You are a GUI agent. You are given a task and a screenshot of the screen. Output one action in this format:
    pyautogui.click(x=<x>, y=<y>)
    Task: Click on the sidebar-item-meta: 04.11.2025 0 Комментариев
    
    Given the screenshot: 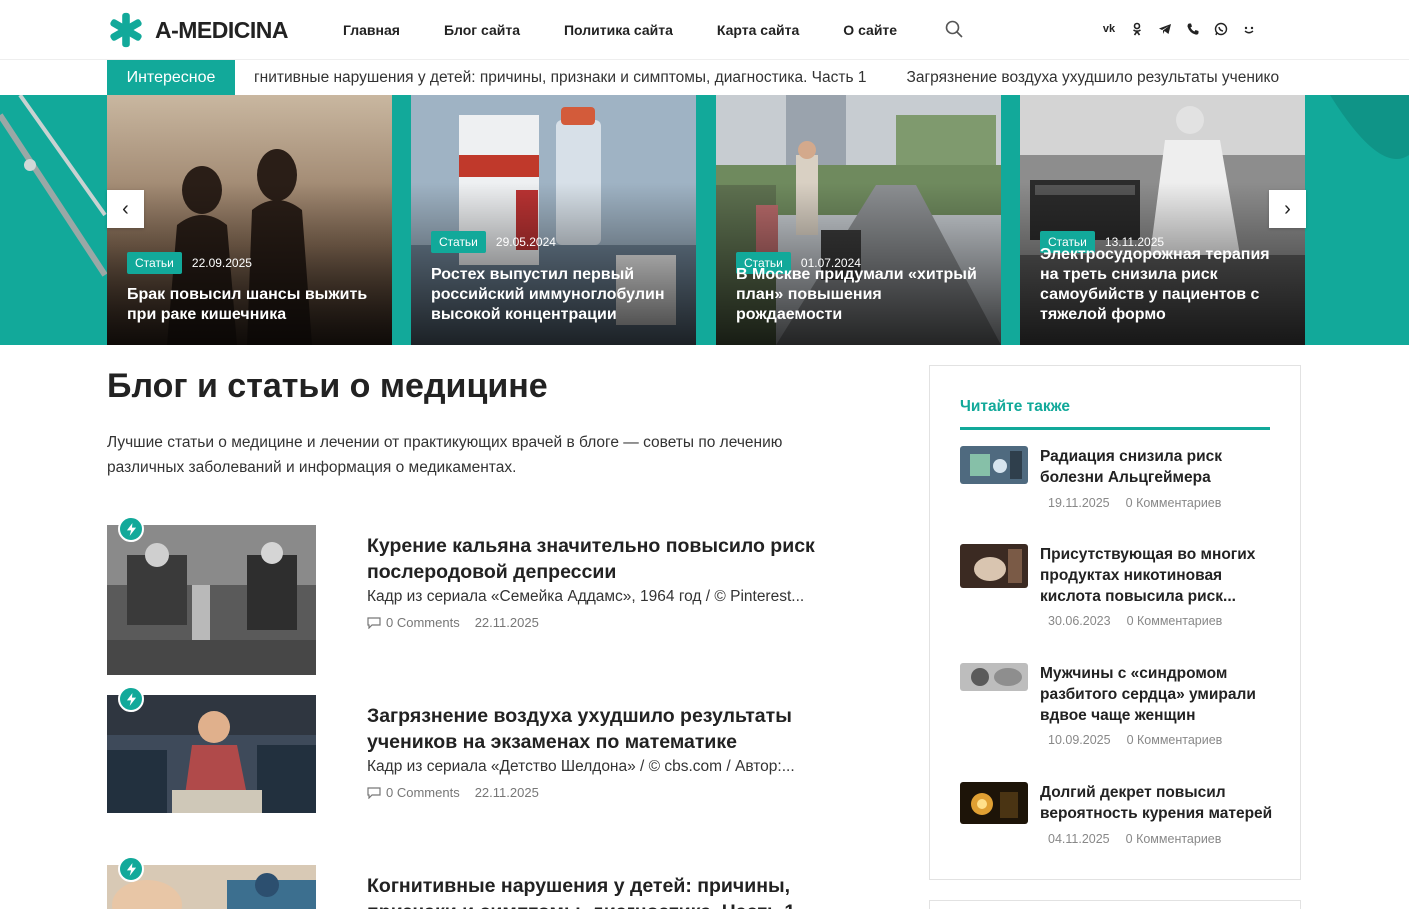 What is the action you would take?
    pyautogui.click(x=1134, y=839)
    